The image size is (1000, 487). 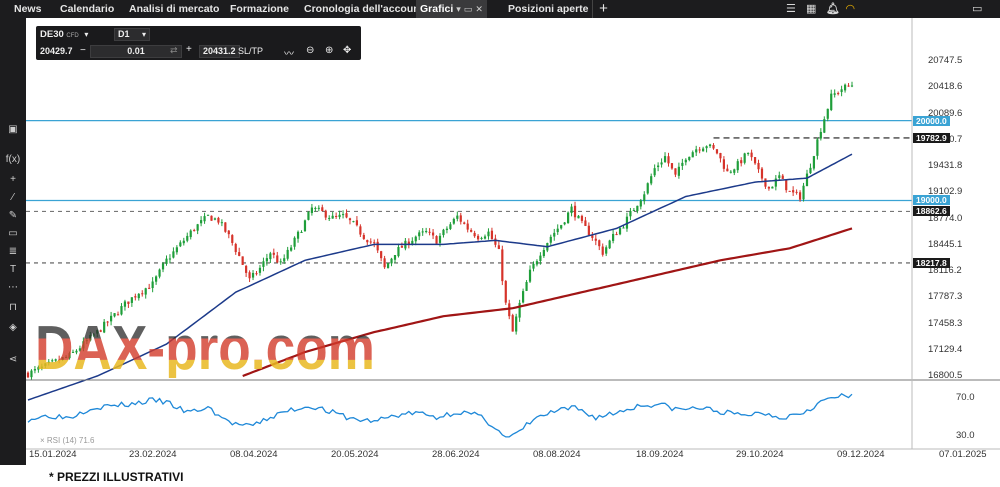 I want to click on crosshair-icon: +, so click(x=13, y=180).